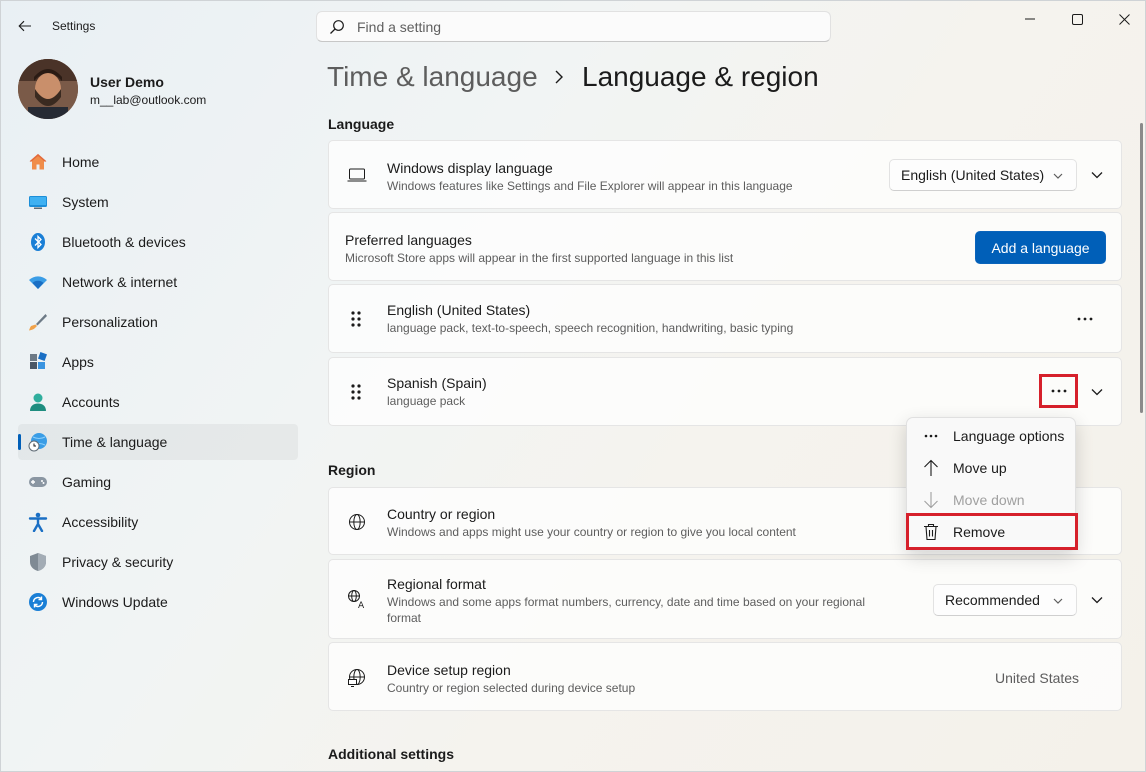 This screenshot has width=1146, height=772. Describe the element at coordinates (1009, 436) in the screenshot. I see `menu-item-label: Language options` at that location.